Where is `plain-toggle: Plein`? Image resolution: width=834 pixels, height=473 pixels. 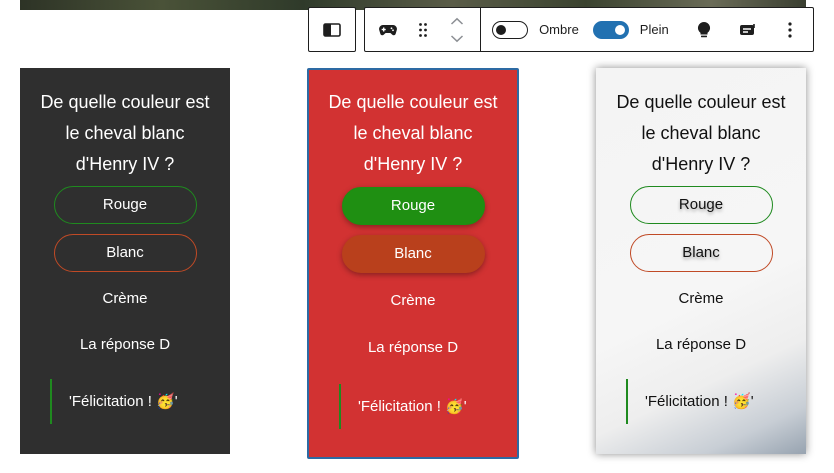
plain-toggle: Plein is located at coordinates (624, 29).